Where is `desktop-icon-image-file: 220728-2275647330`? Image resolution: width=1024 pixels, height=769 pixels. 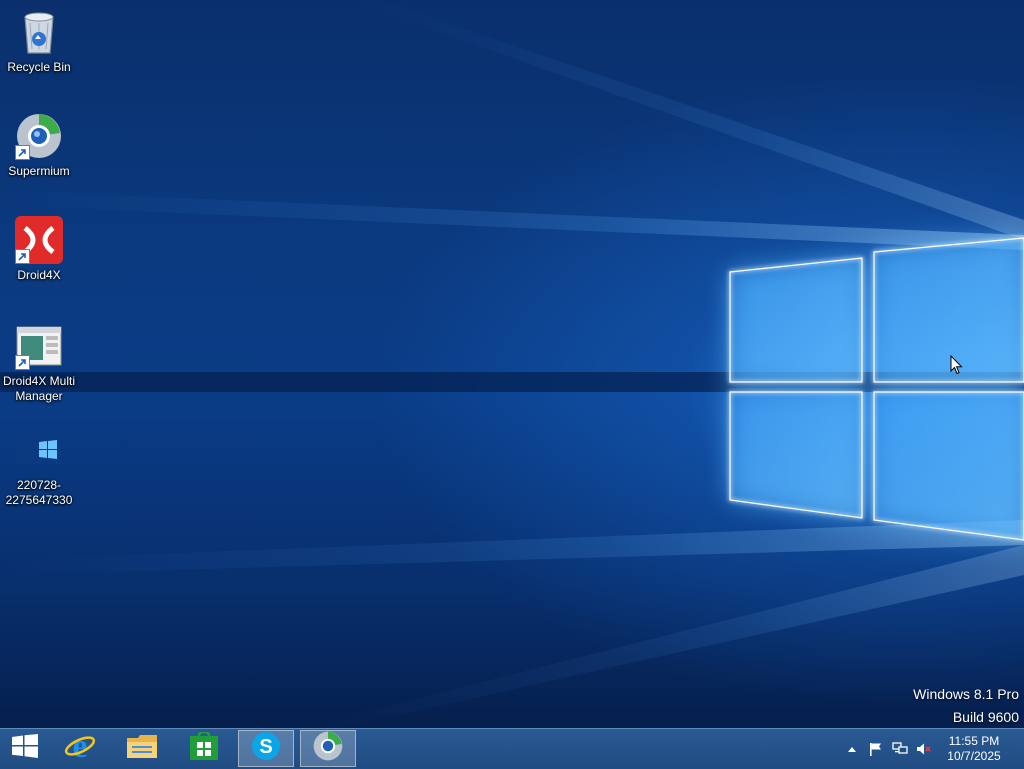 desktop-icon-image-file: 220728-2275647330 is located at coordinates (39, 466).